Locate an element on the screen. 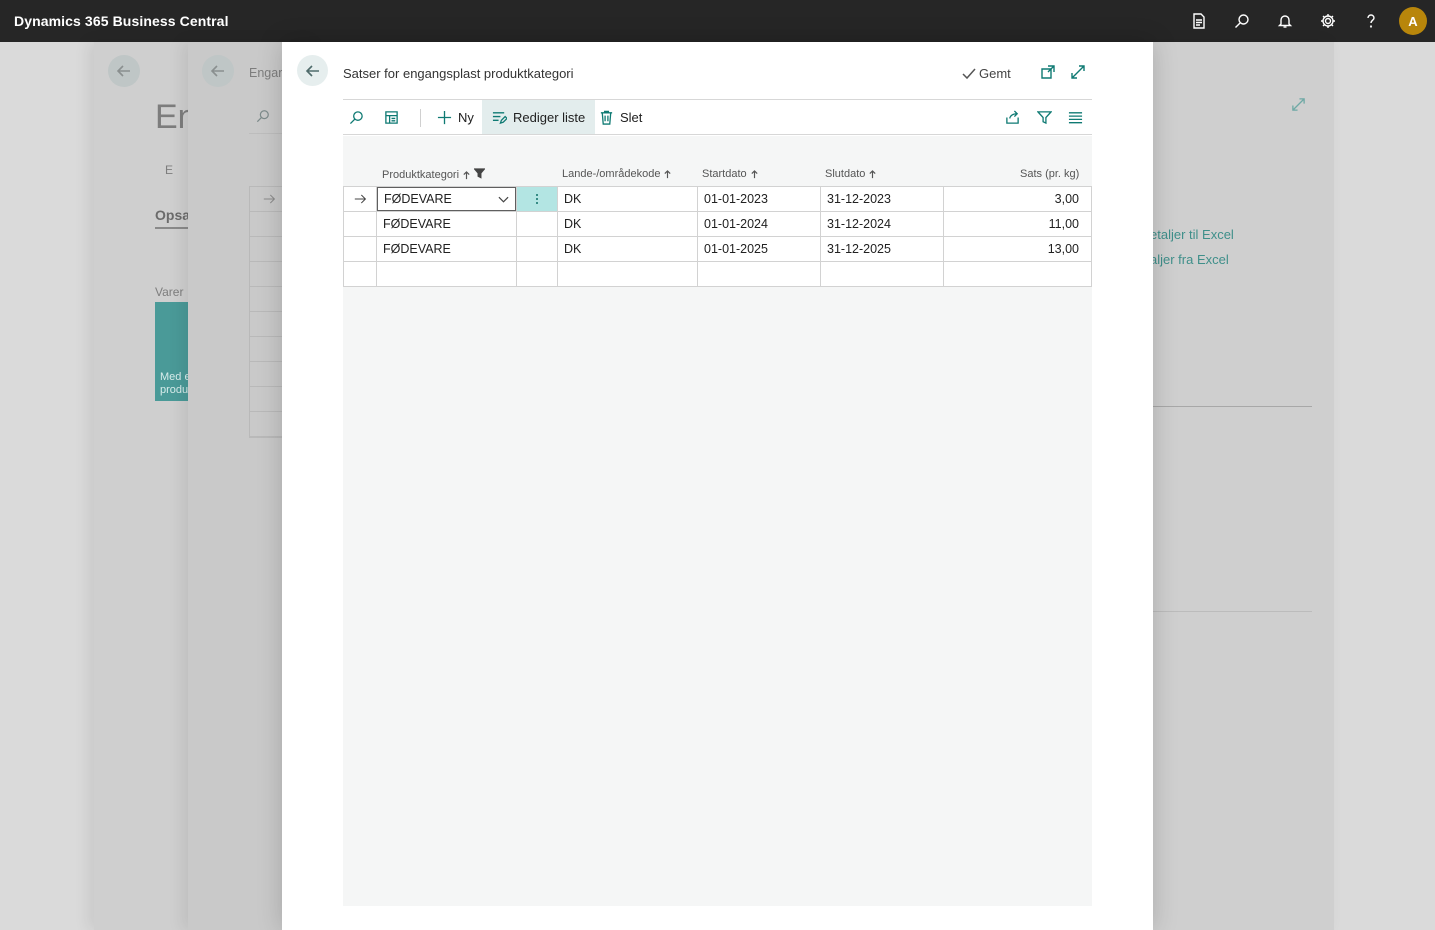  table-row: FØDEVARE DK 01-01-2024 31-12-2024 11,00 is located at coordinates (718, 224).